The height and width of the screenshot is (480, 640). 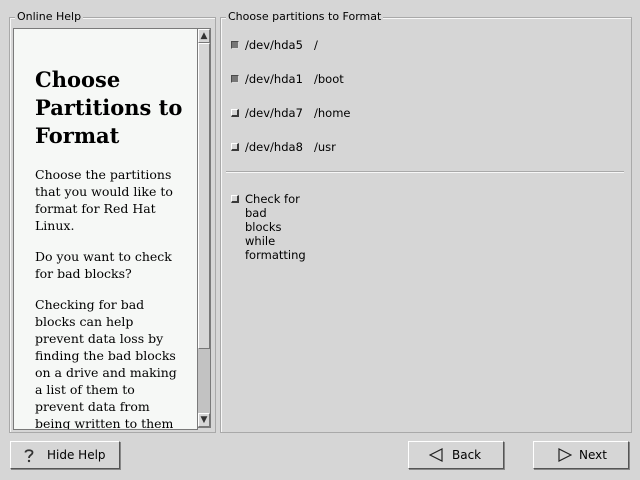 What do you see at coordinates (329, 79) in the screenshot?
I see `partition-mount: /boot` at bounding box center [329, 79].